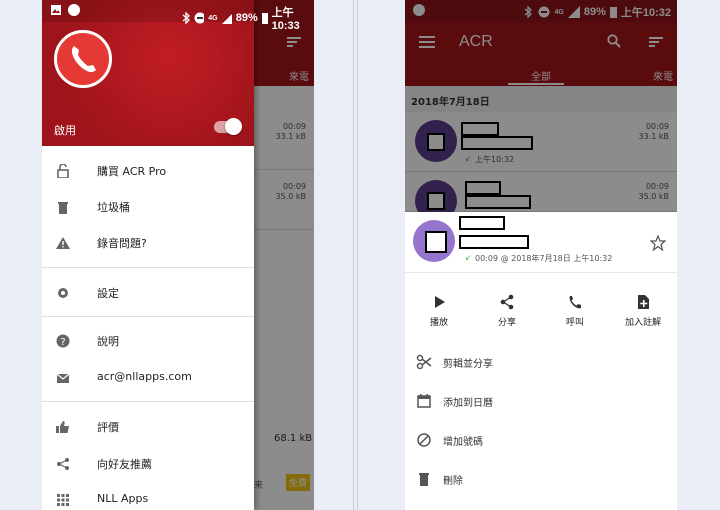  I want to click on menu-label: 向好友推薦, so click(124, 464).